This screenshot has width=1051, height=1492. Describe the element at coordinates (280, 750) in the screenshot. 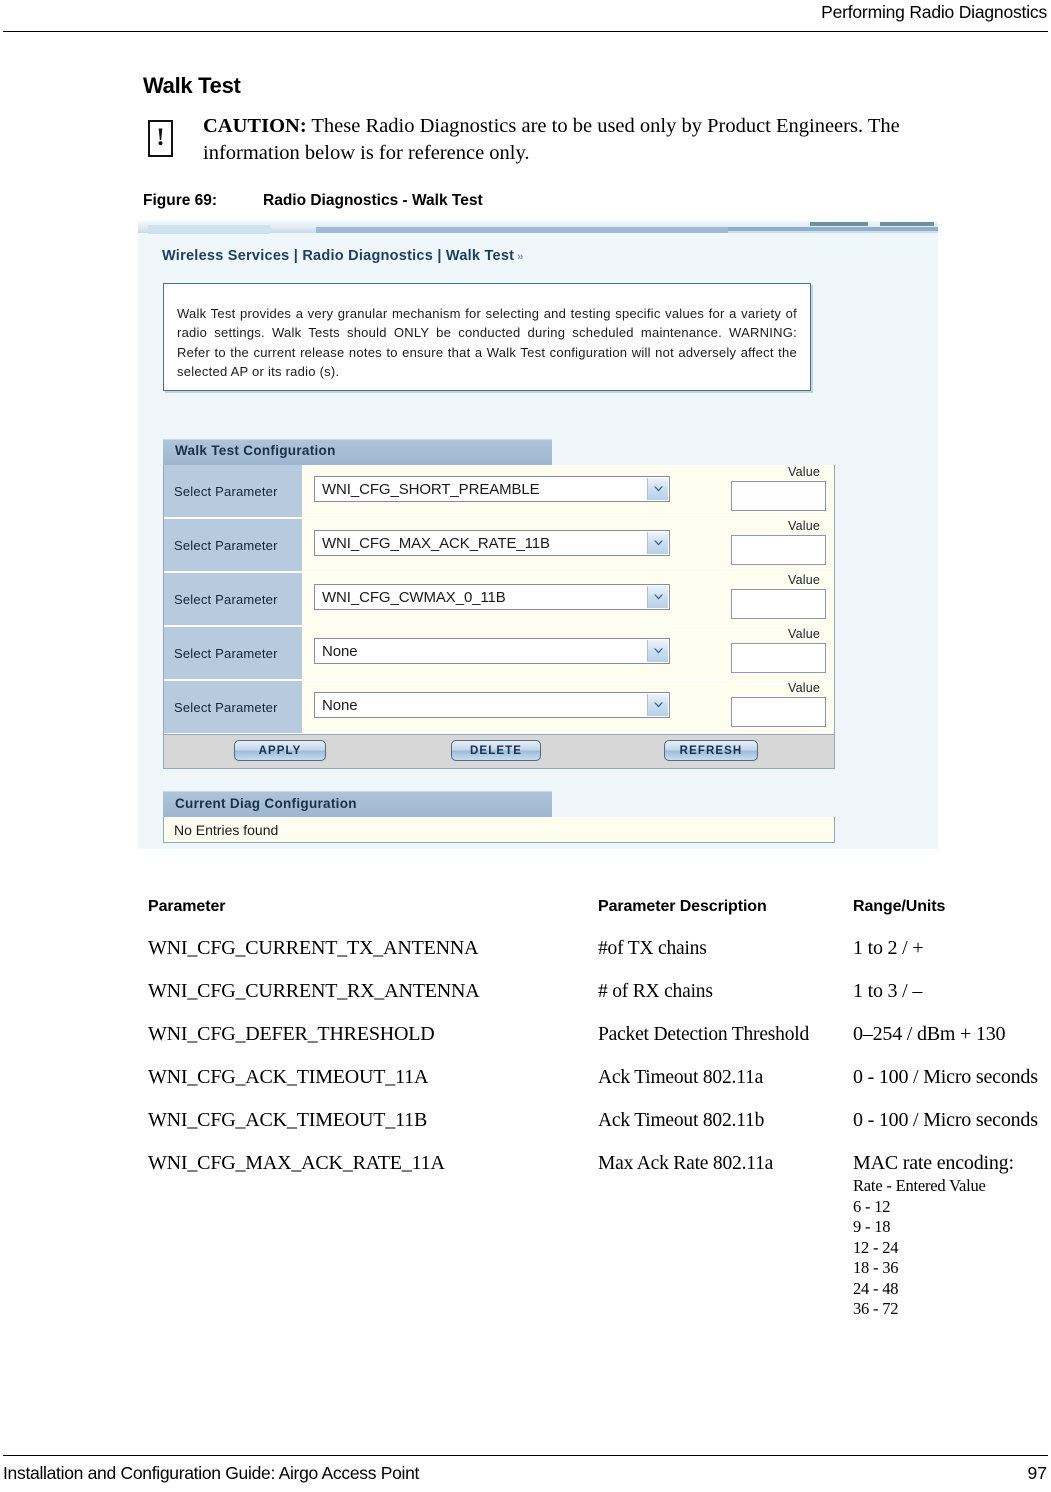

I see `apply-button: APPLY` at that location.